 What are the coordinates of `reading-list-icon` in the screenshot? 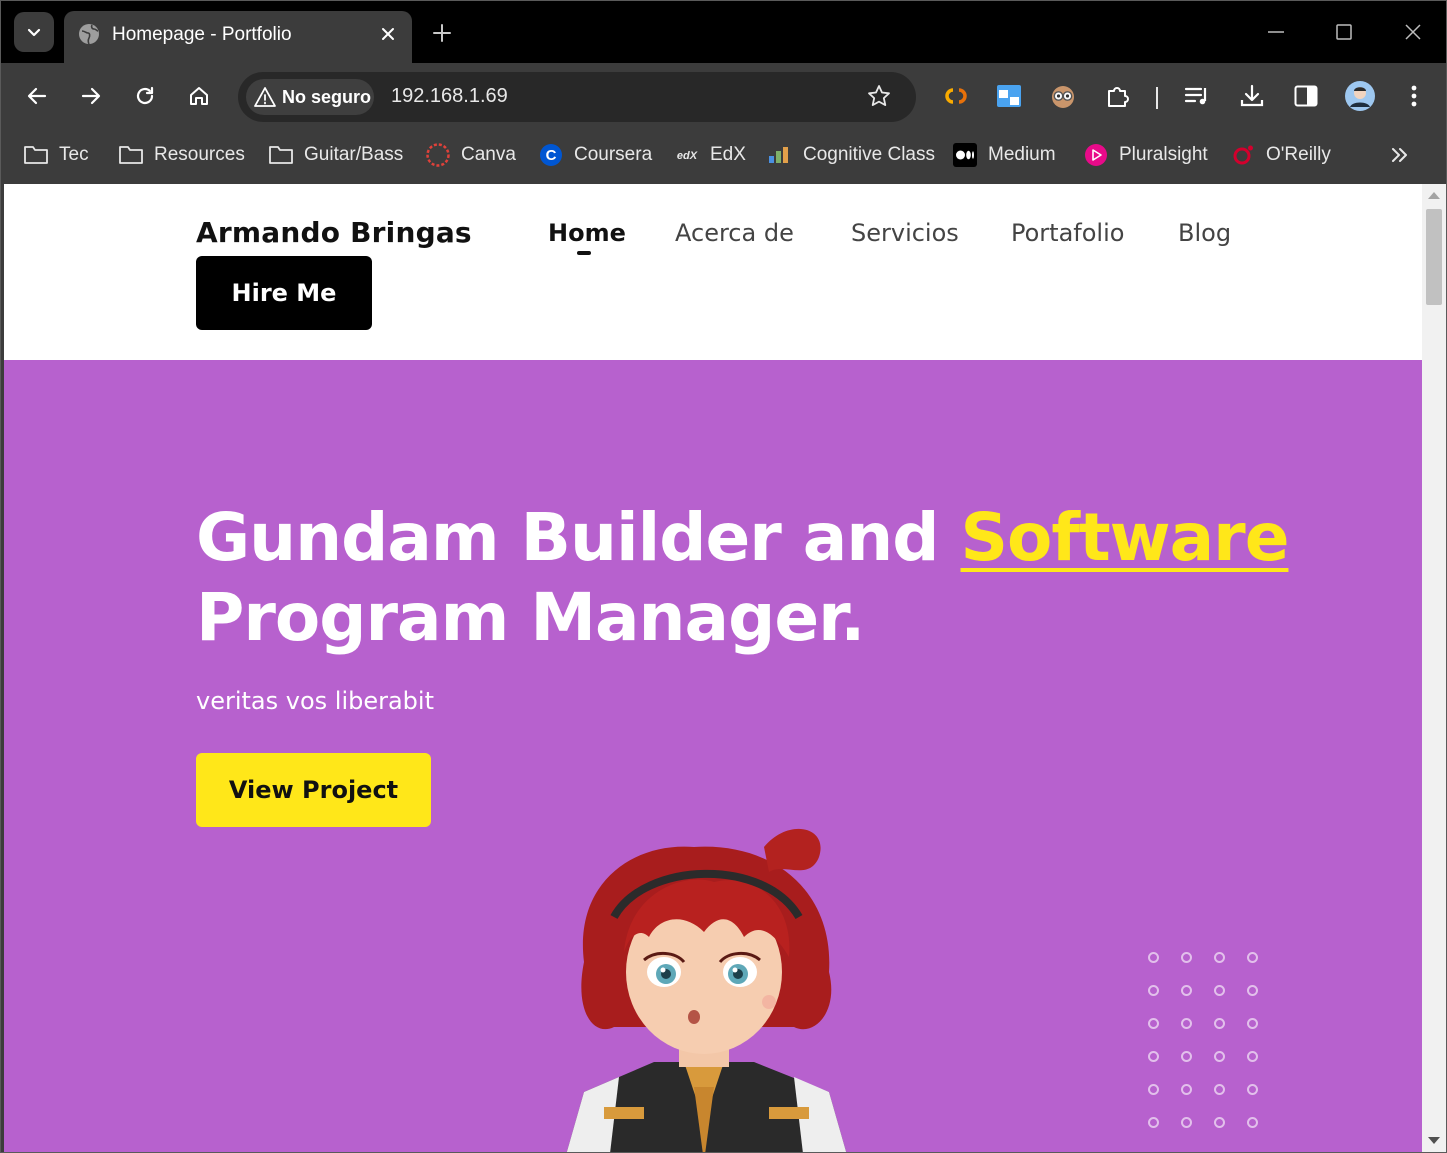 It's located at (1197, 96).